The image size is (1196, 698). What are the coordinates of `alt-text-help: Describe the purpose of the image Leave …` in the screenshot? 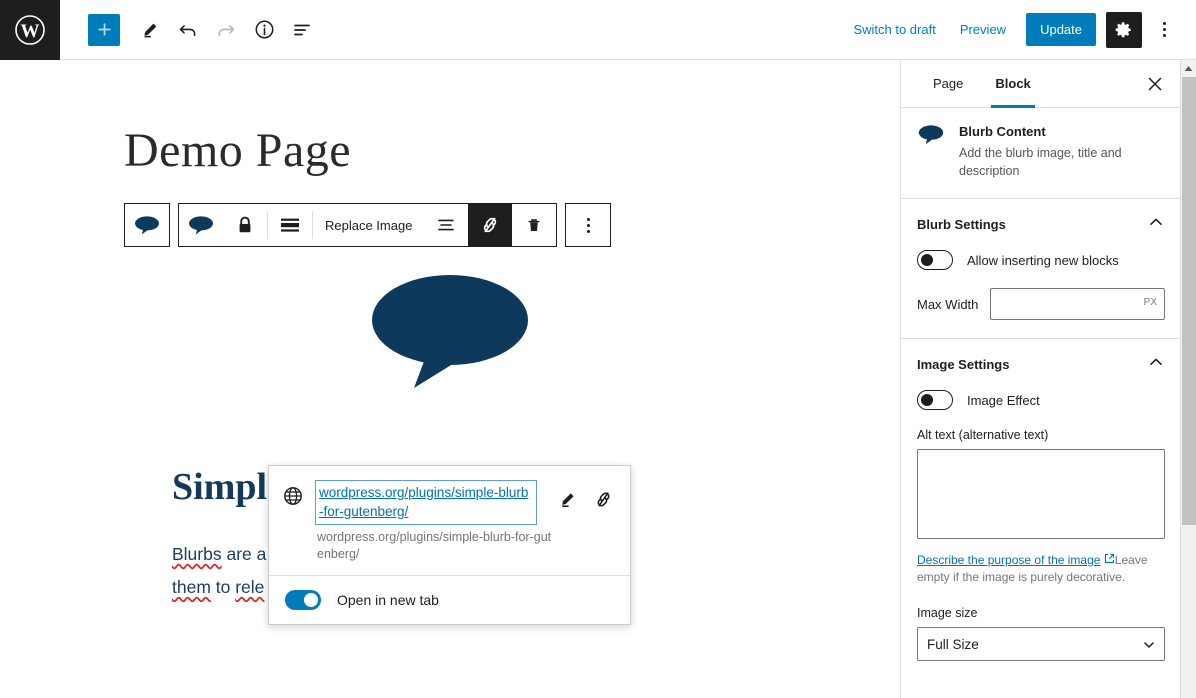 It's located at (1041, 569).